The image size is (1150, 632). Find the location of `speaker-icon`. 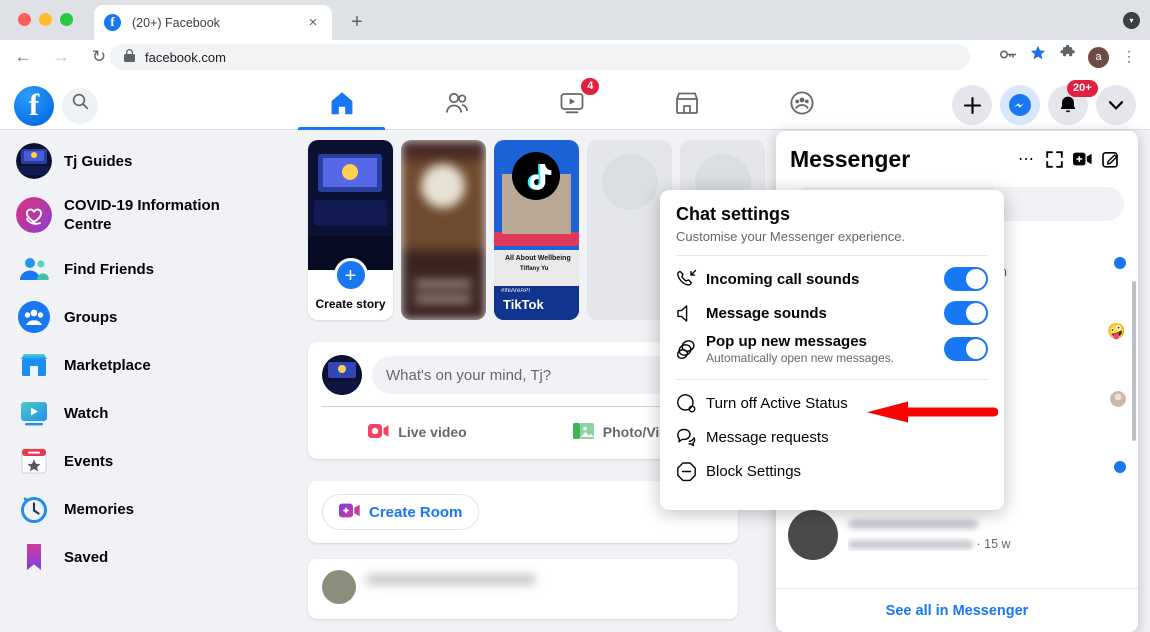

speaker-icon is located at coordinates (691, 313).